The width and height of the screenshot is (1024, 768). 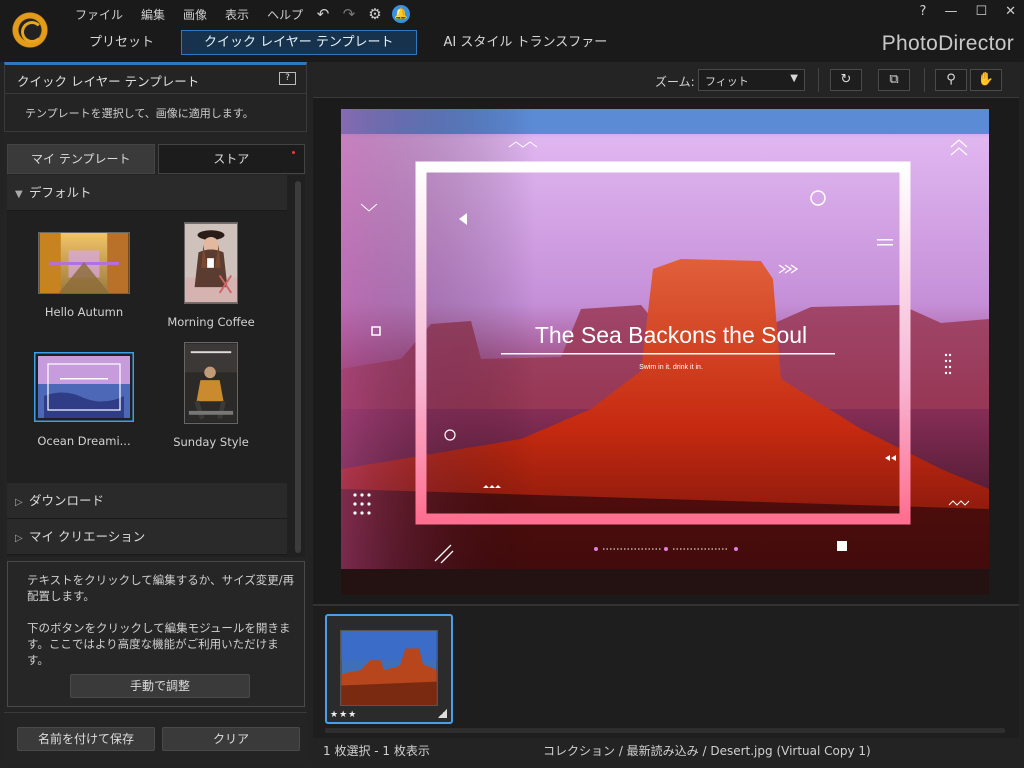 I want to click on store-new-badge, so click(x=293, y=152).